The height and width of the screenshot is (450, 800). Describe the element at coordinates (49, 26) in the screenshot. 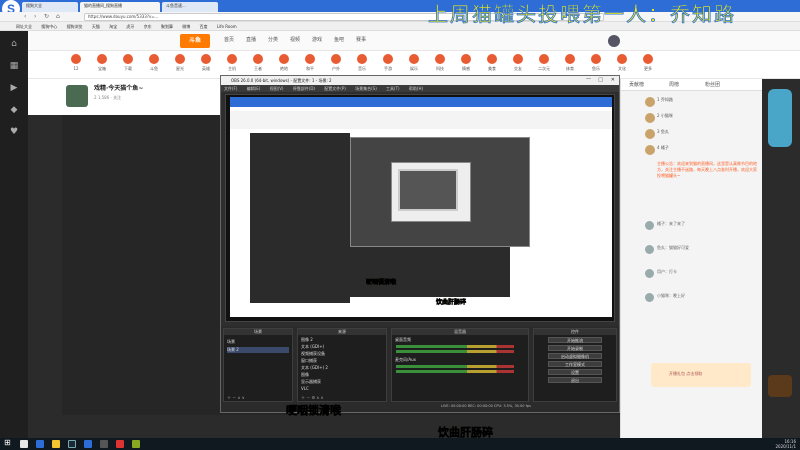

I see `bookmark-item: 搜狗中心` at that location.